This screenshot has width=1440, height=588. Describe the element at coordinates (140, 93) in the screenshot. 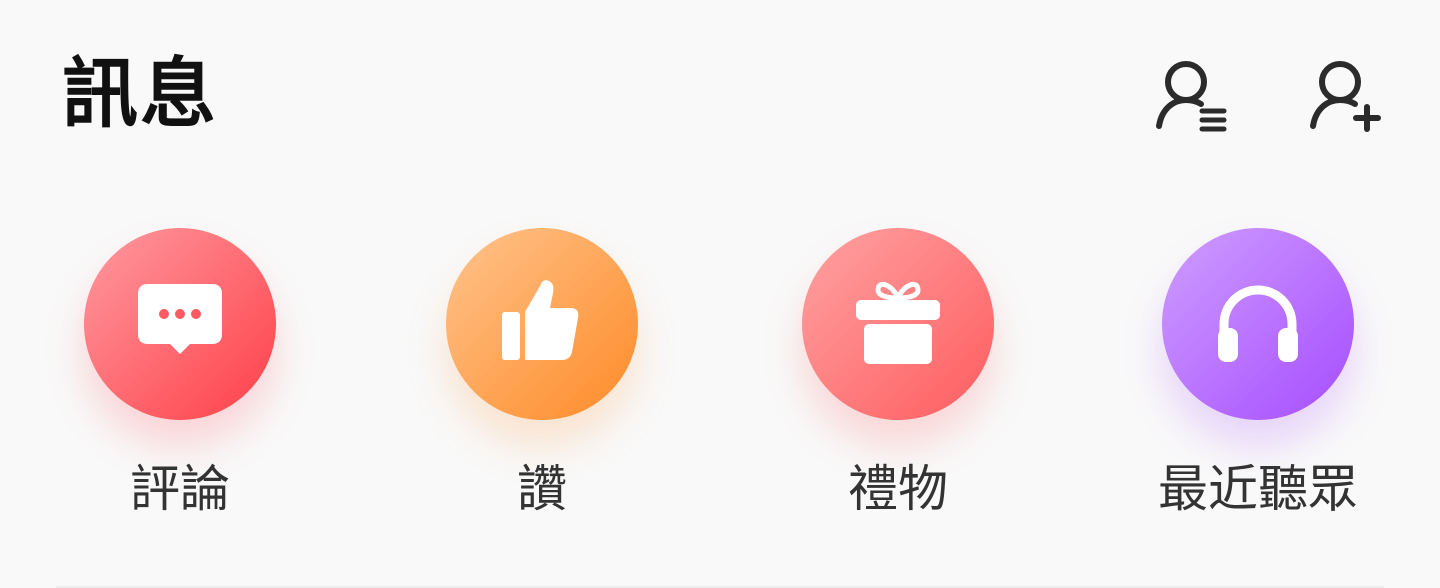

I see `page-title: 訊息` at that location.